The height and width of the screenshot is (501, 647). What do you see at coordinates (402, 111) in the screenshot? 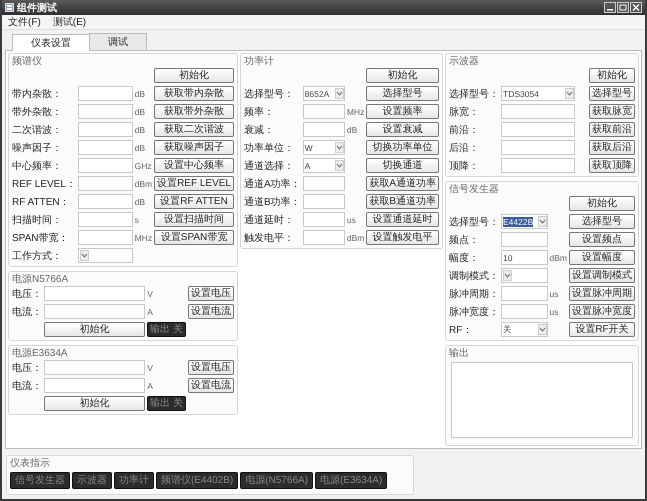
I see `action-button: 设置频率` at bounding box center [402, 111].